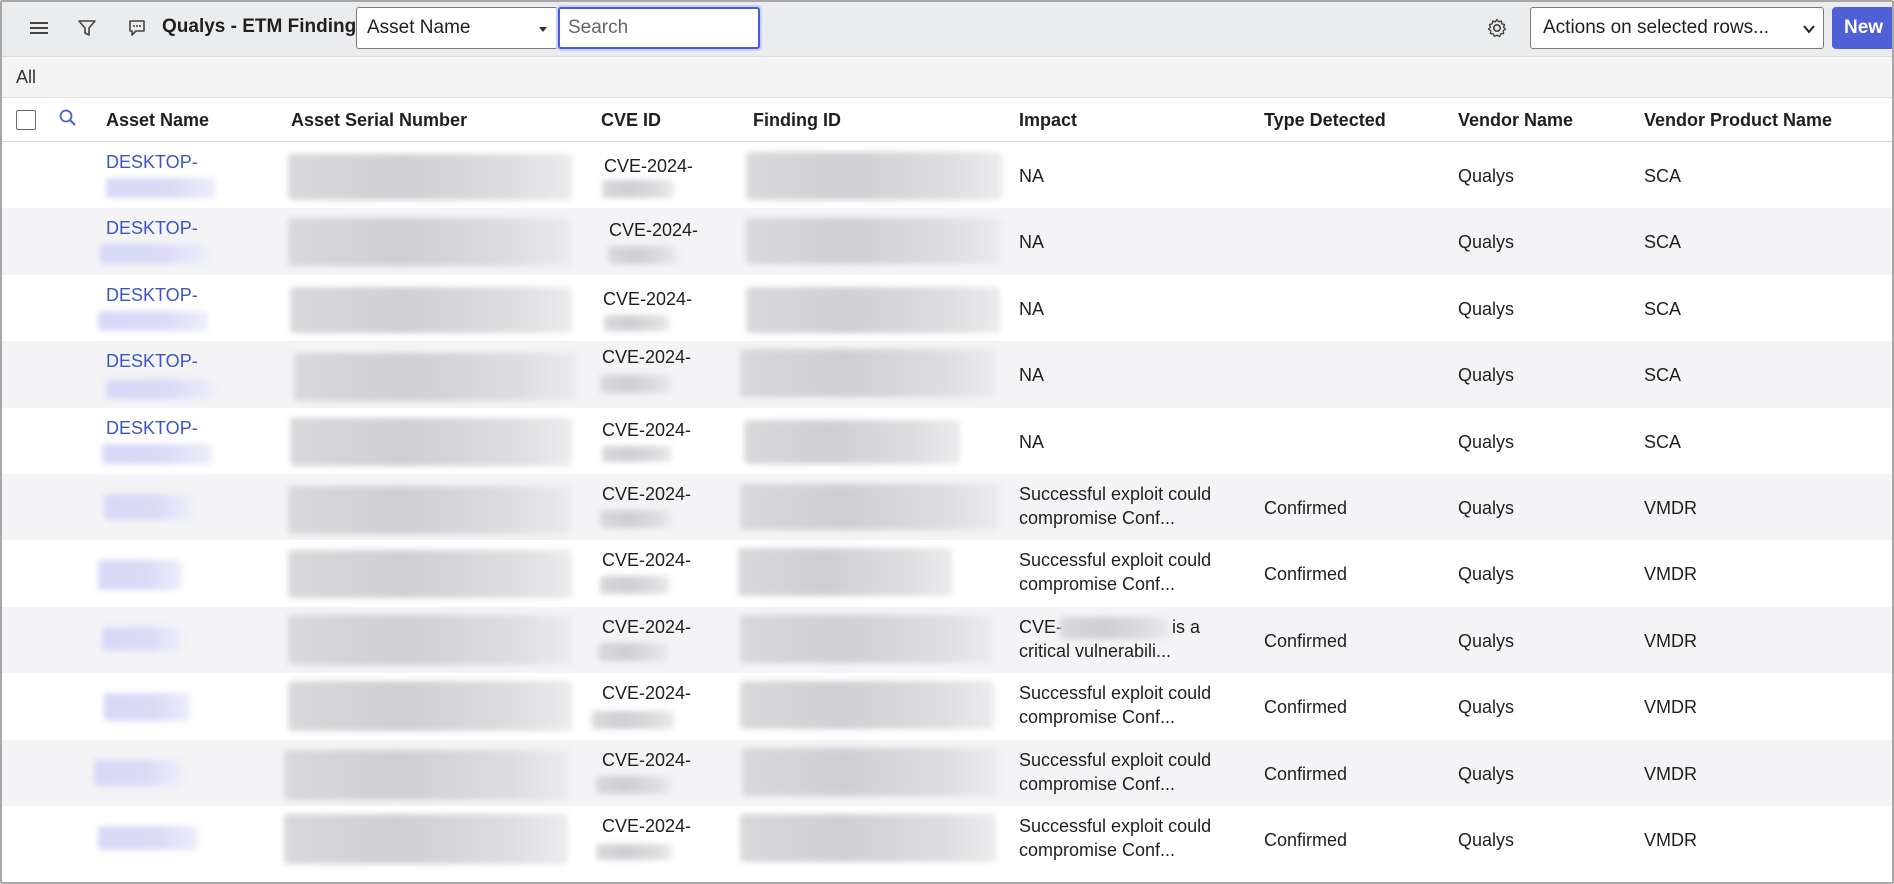 The height and width of the screenshot is (884, 1894). I want to click on new-button: New, so click(1862, 28).